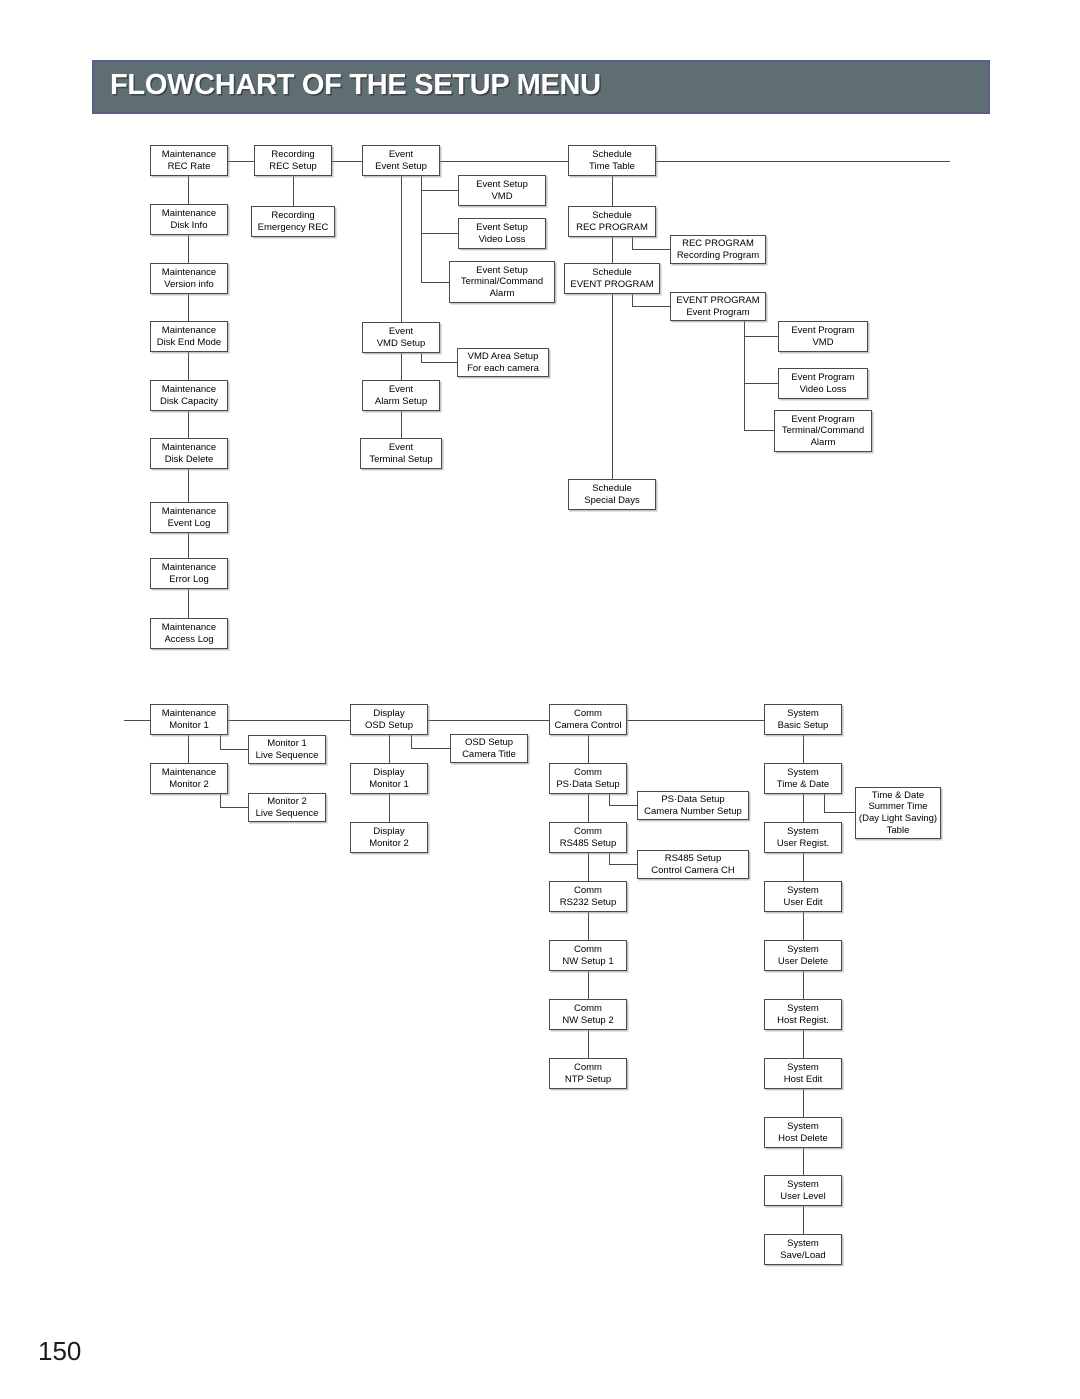 This screenshot has height=1399, width=1080. I want to click on connector-schedule-chain, so click(613, 250).